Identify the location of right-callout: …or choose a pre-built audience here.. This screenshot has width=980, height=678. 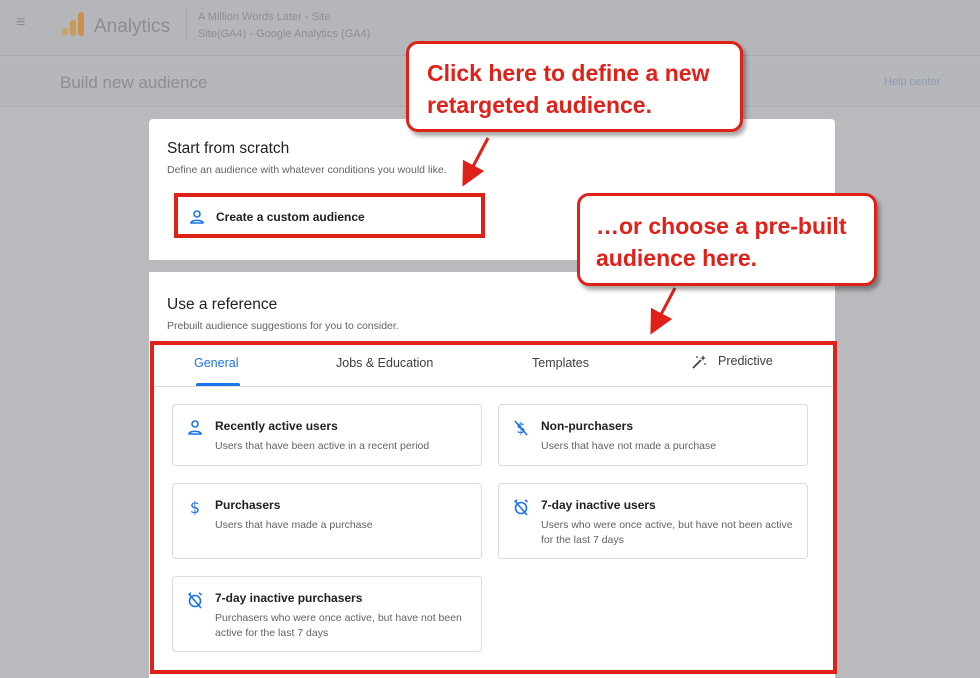
(727, 239).